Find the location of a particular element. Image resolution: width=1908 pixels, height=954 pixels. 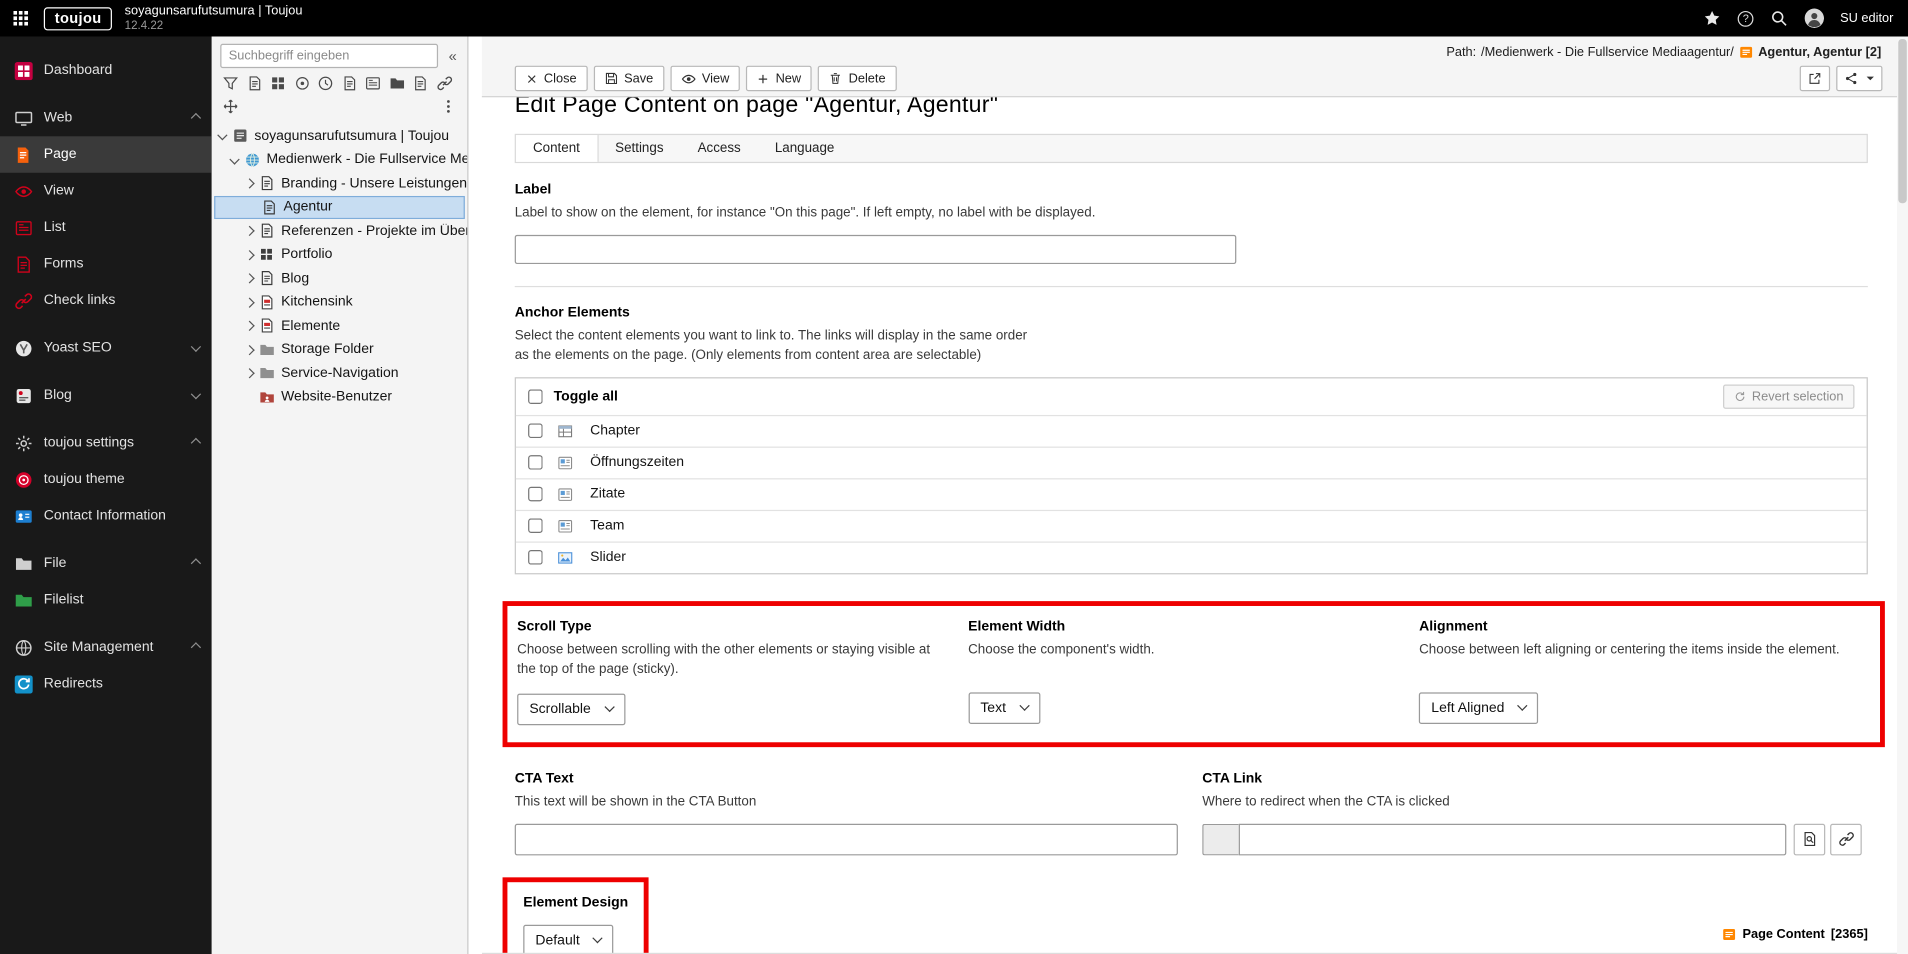

tab-language: Language is located at coordinates (805, 148).